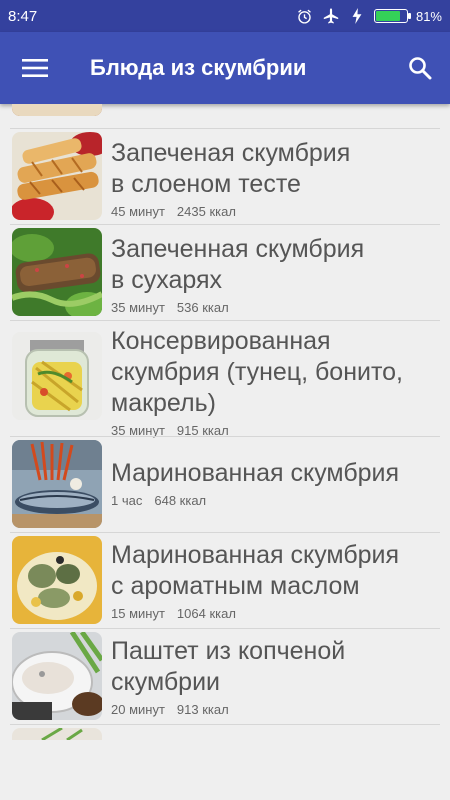 This screenshot has height=800, width=450. Describe the element at coordinates (138, 307) in the screenshot. I see `cook-time: 35 минут` at that location.